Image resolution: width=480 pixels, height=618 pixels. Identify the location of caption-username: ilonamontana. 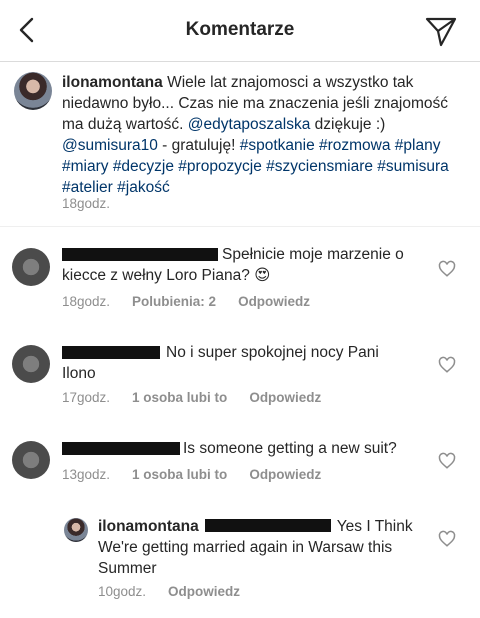
(112, 82).